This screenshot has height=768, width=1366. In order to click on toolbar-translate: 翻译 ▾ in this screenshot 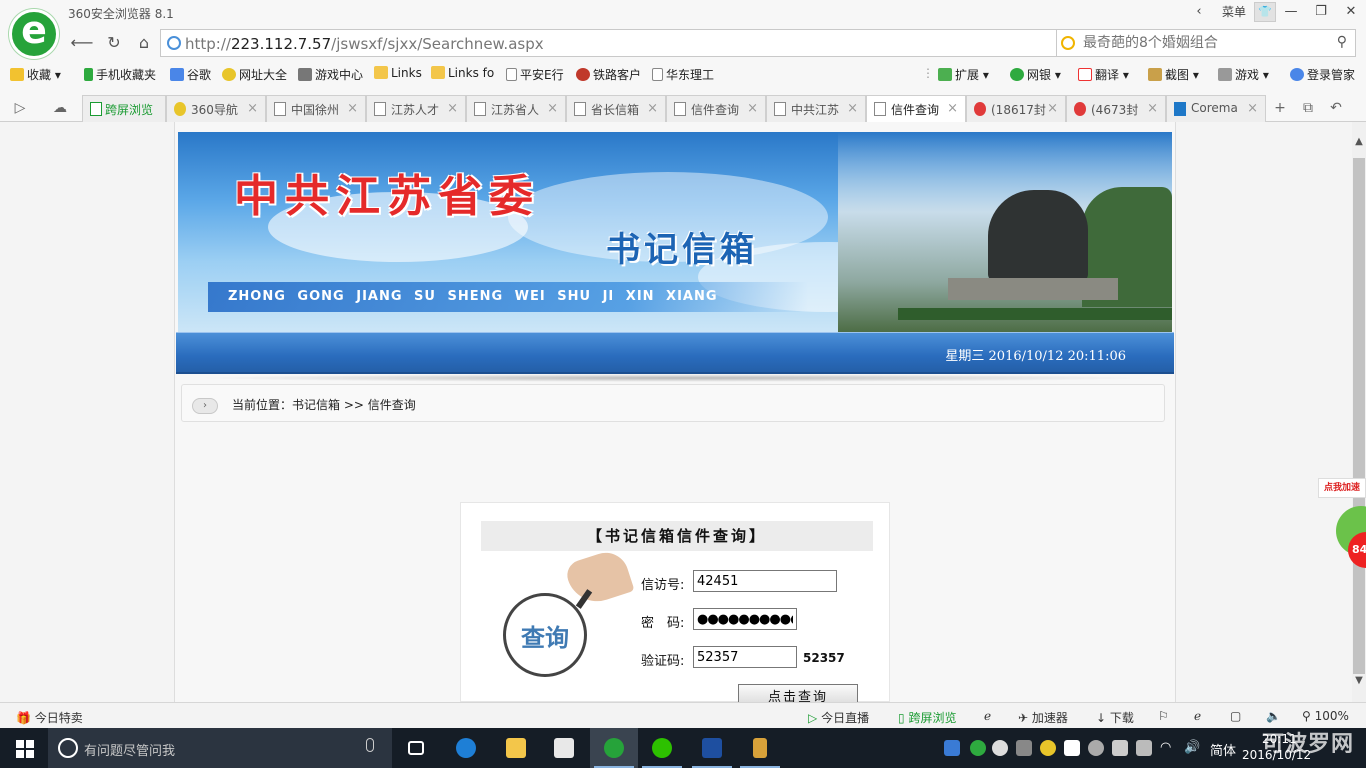, I will do `click(1103, 74)`.